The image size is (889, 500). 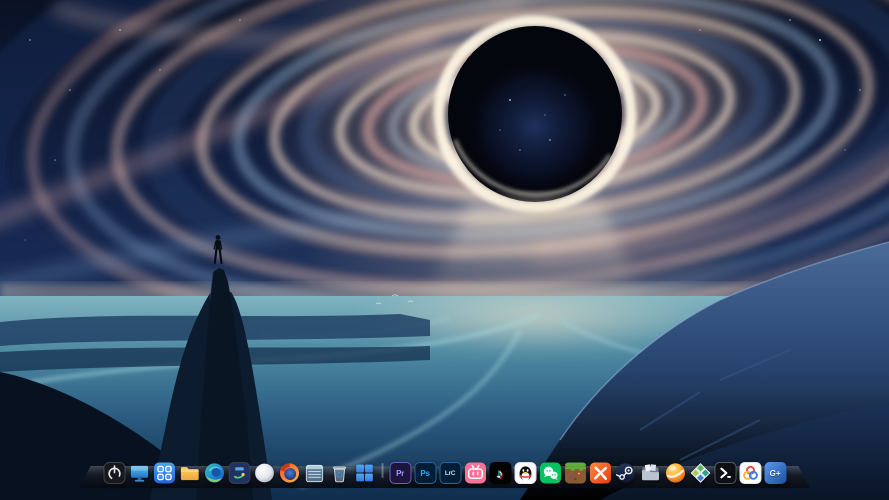 I want to click on wechat-icon, so click(x=550, y=473).